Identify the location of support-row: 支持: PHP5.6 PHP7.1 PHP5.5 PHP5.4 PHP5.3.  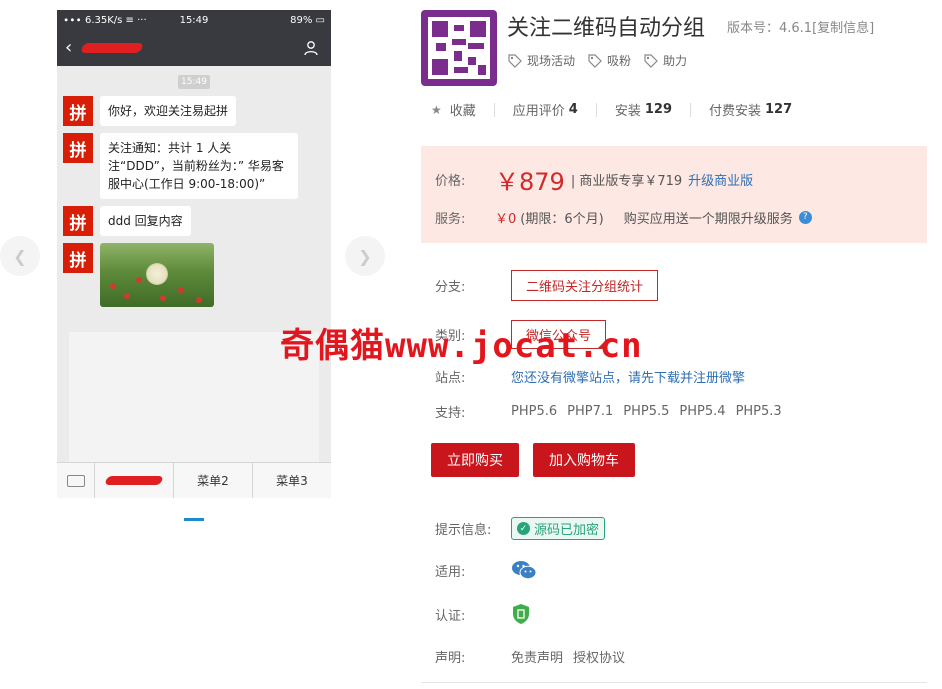
(613, 411).